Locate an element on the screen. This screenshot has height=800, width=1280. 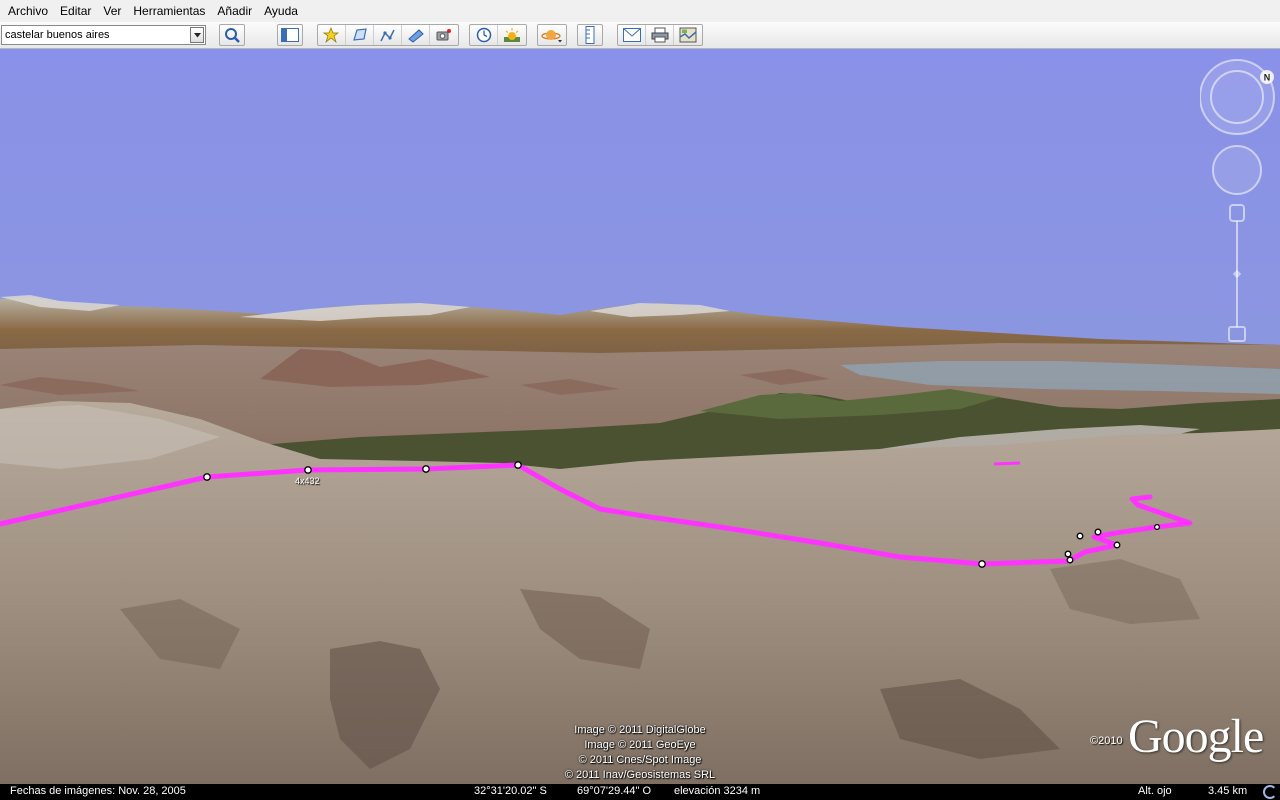
add-image-overlay-button is located at coordinates (416, 35).